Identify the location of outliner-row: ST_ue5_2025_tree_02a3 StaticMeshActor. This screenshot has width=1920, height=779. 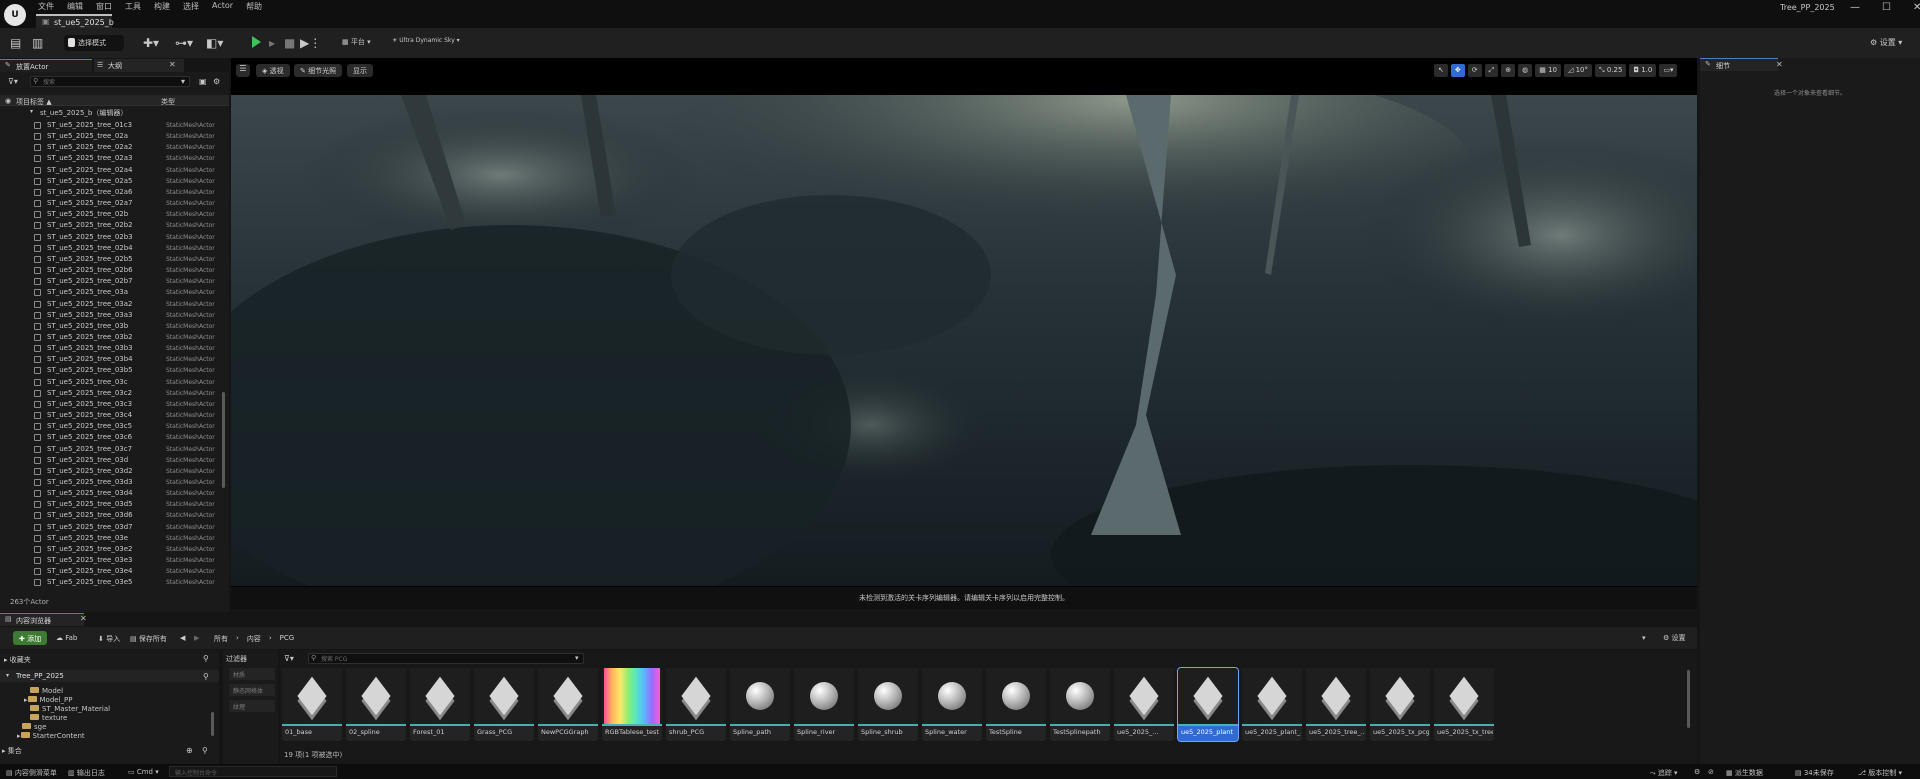
(111, 158).